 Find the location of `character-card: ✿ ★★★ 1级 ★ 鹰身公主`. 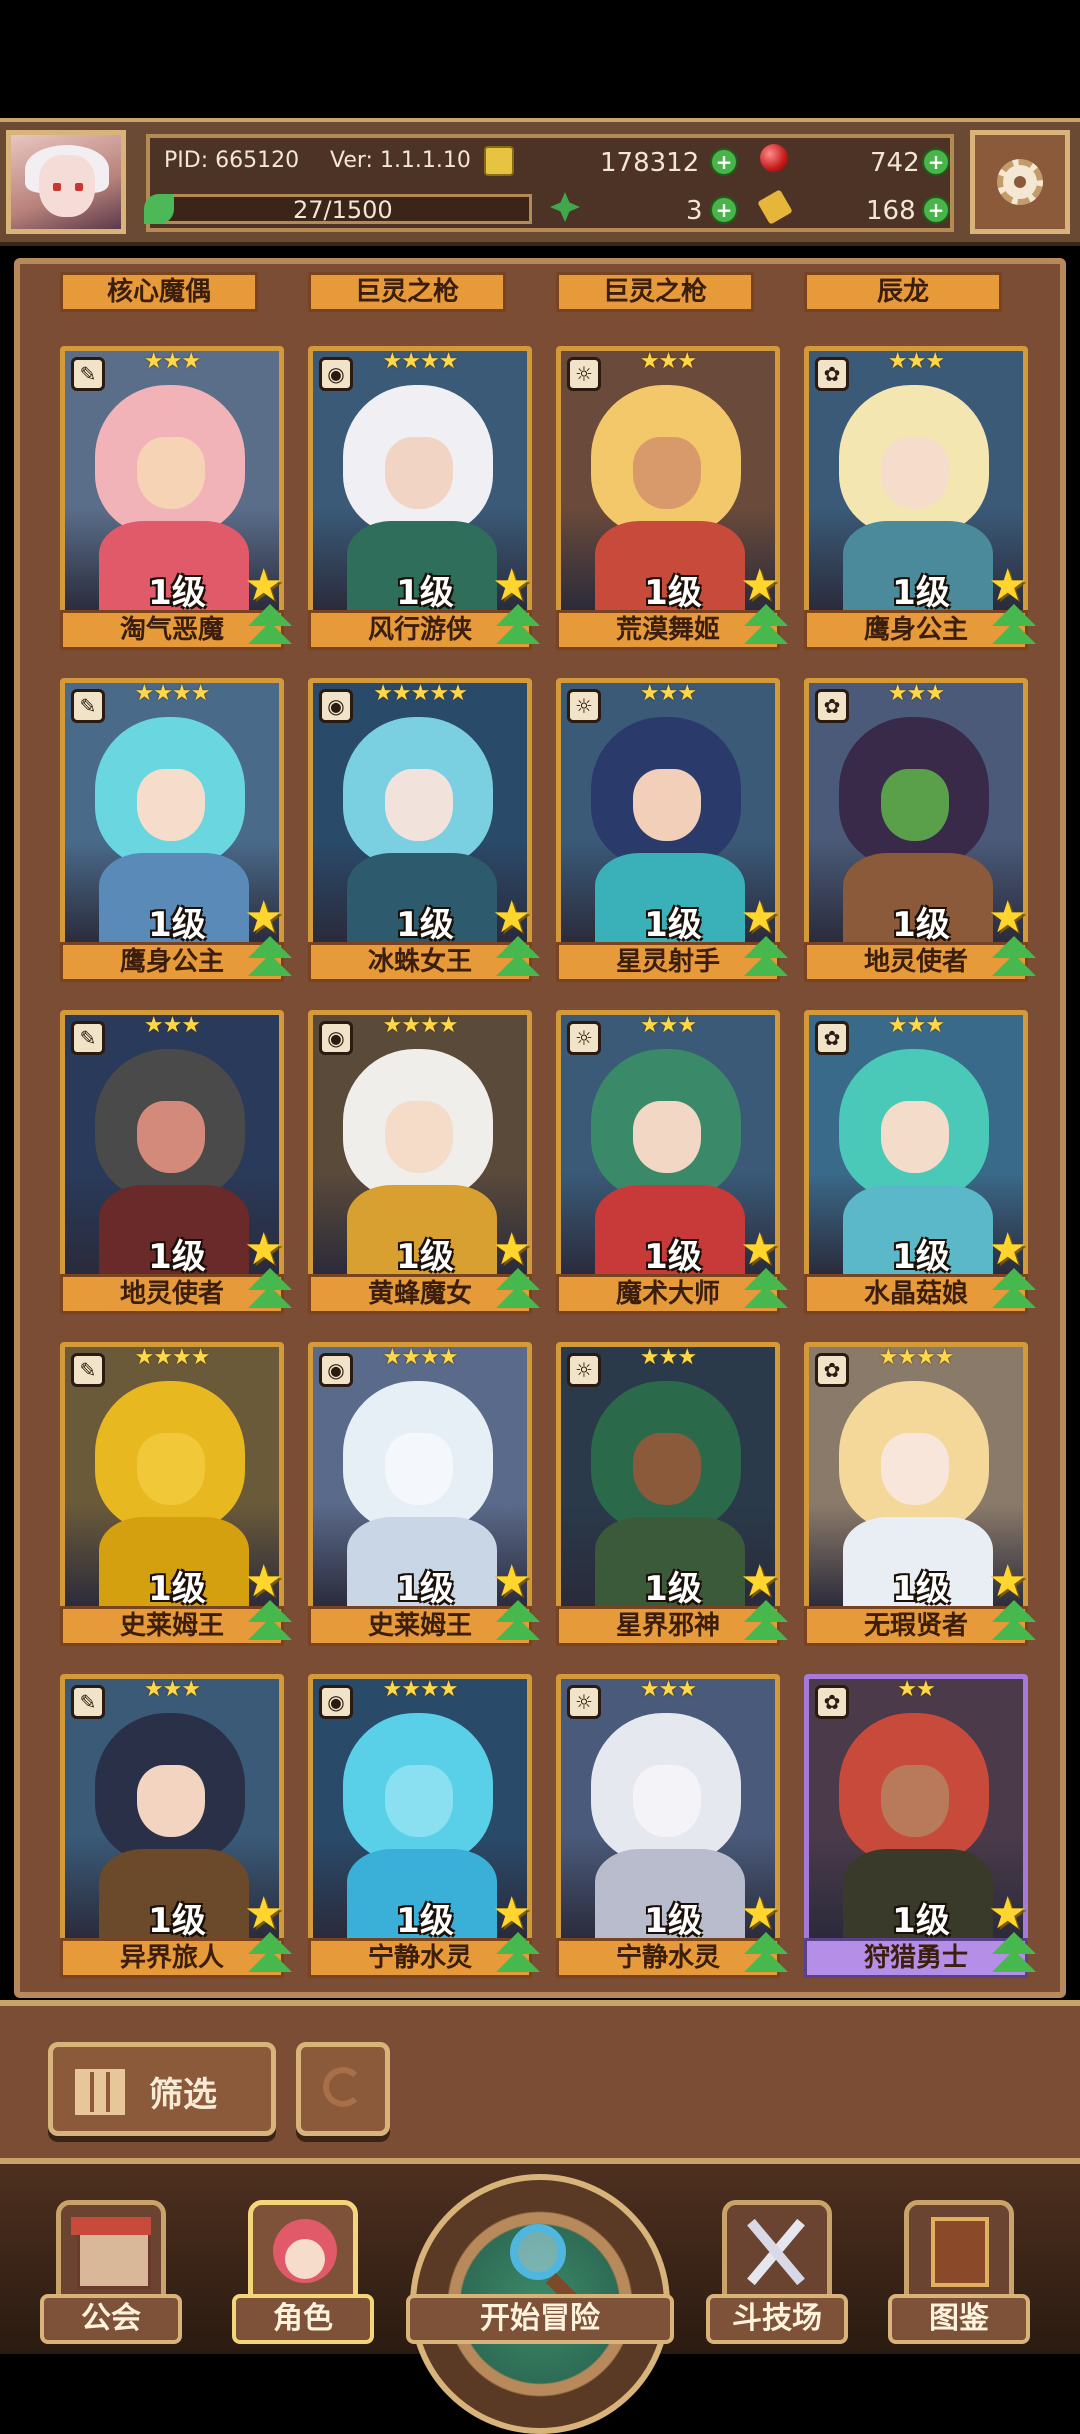

character-card: ✿ ★★★ 1级 ★ 鹰身公主 is located at coordinates (920, 499).